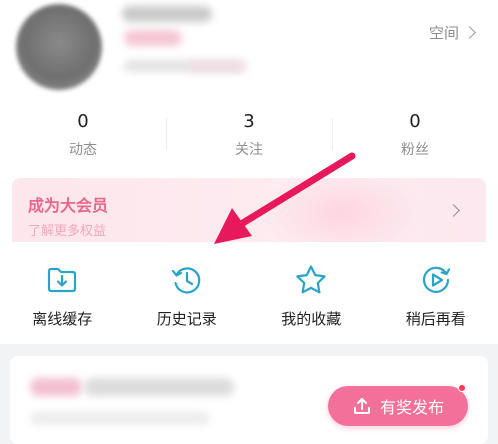  What do you see at coordinates (311, 280) in the screenshot?
I see `star-icon` at bounding box center [311, 280].